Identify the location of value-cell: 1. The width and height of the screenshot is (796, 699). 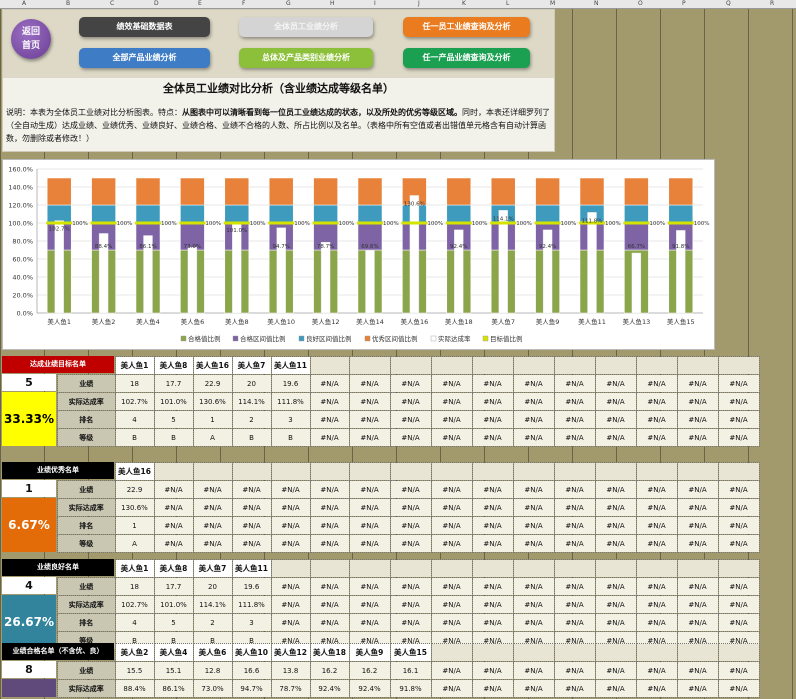
(134, 525).